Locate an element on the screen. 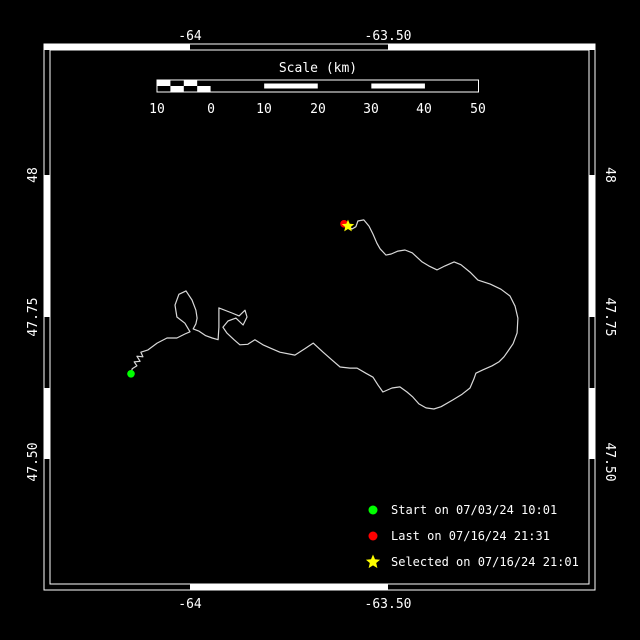 The height and width of the screenshot is (640, 640). legend-markers is located at coordinates (373, 537).